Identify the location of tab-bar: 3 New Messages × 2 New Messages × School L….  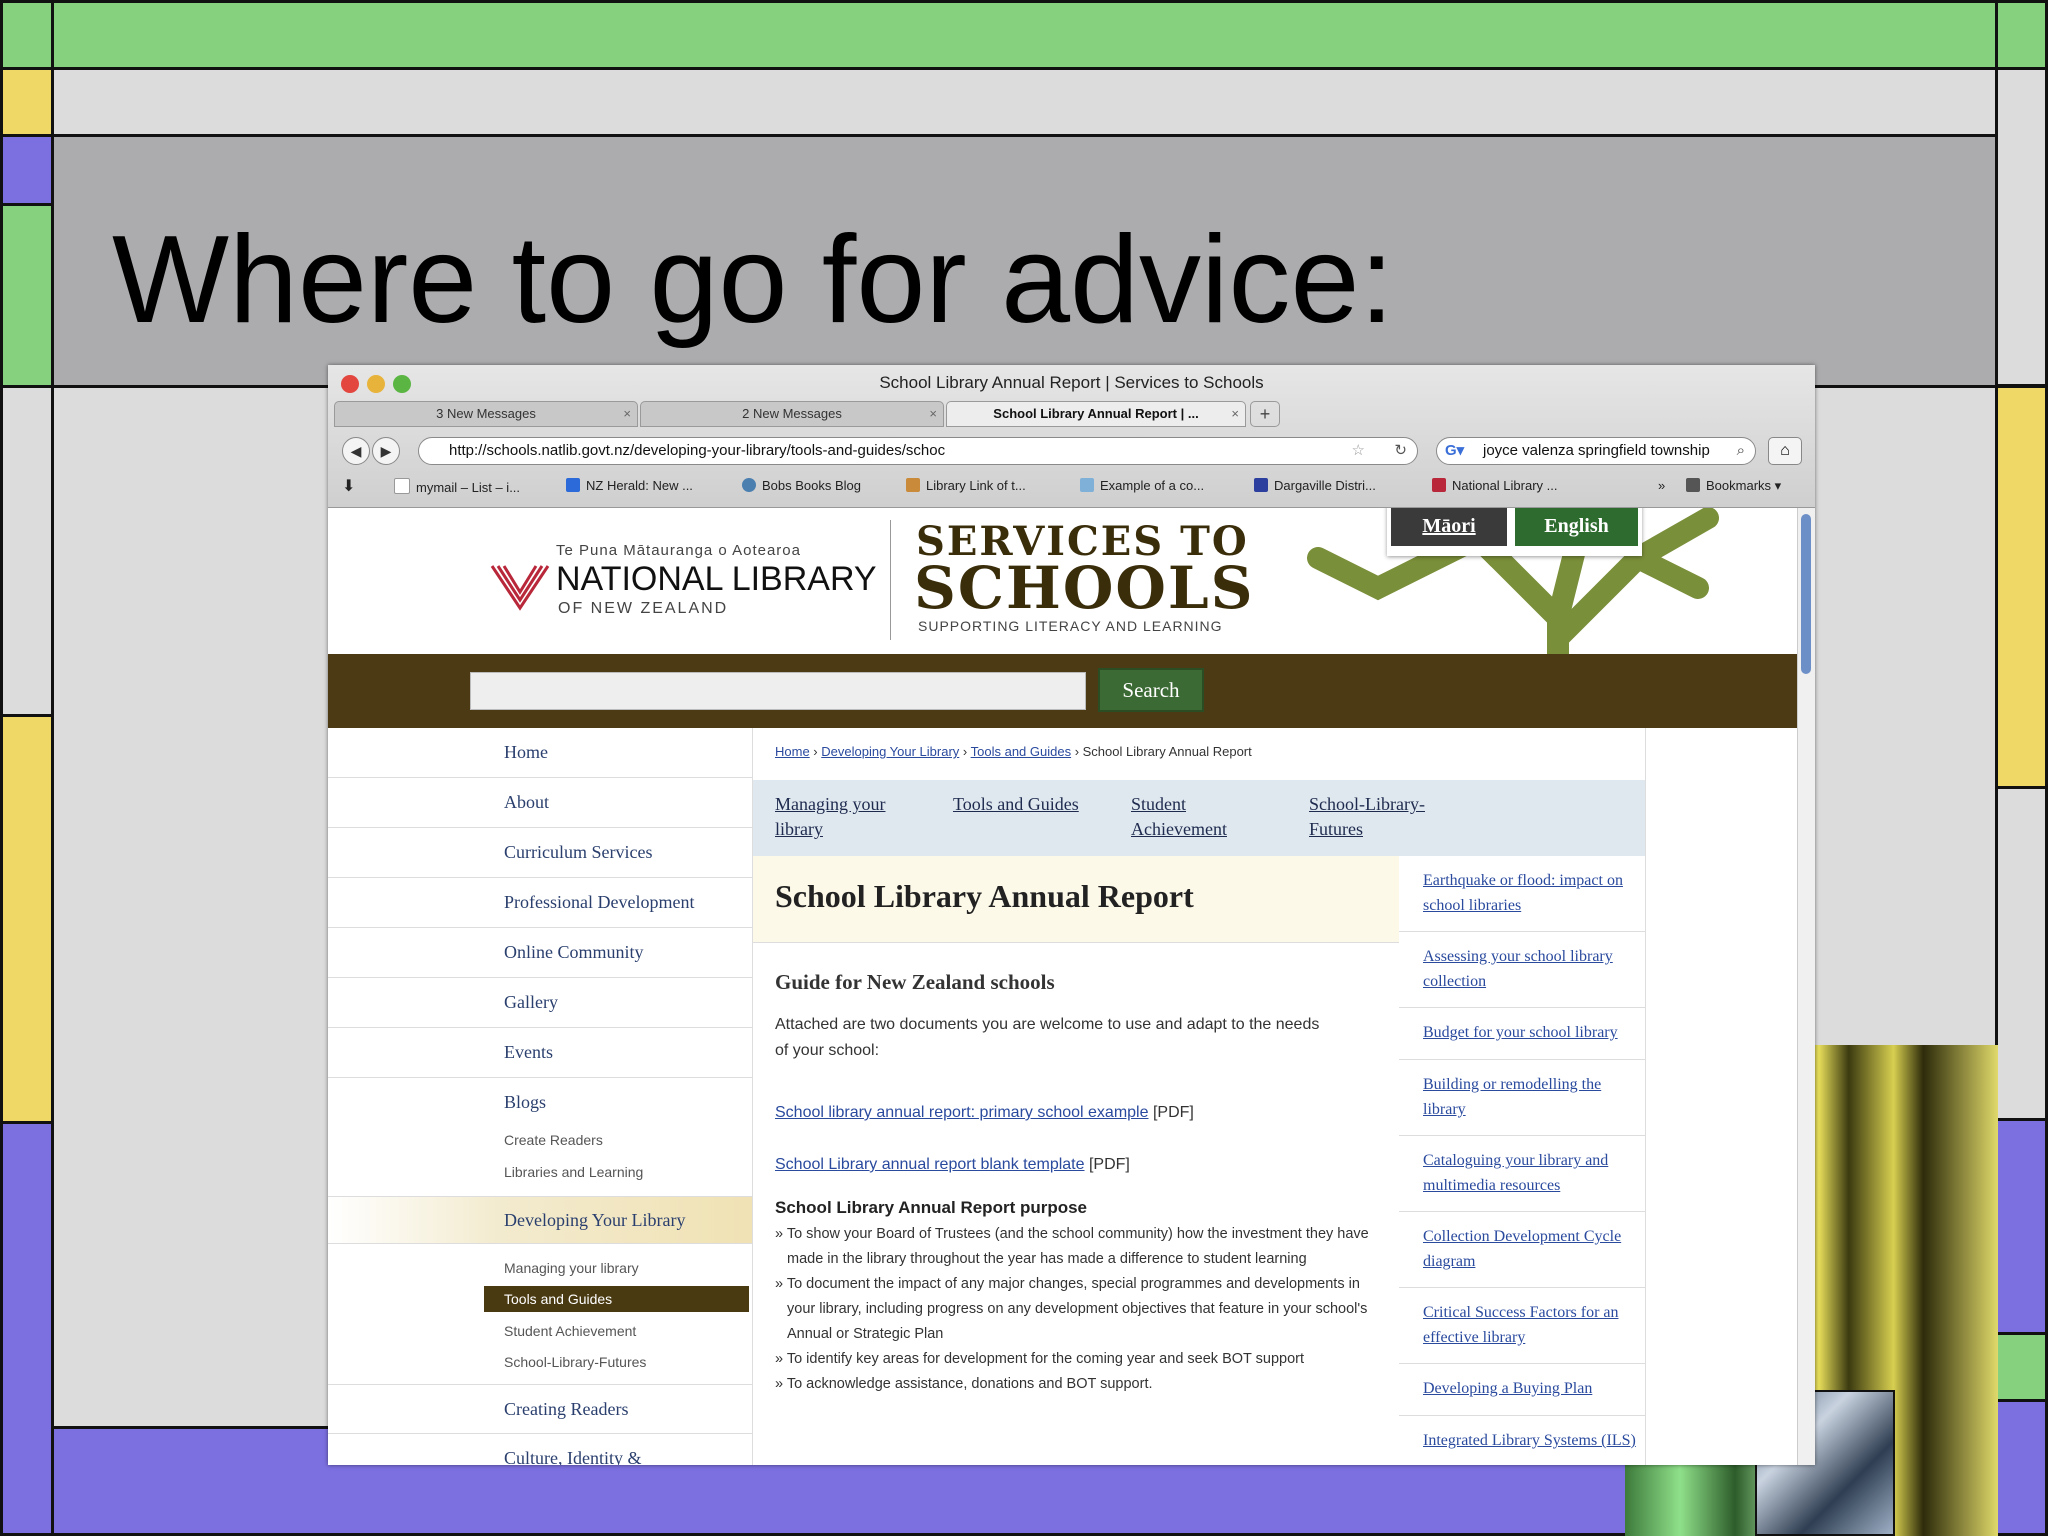
(1071, 414).